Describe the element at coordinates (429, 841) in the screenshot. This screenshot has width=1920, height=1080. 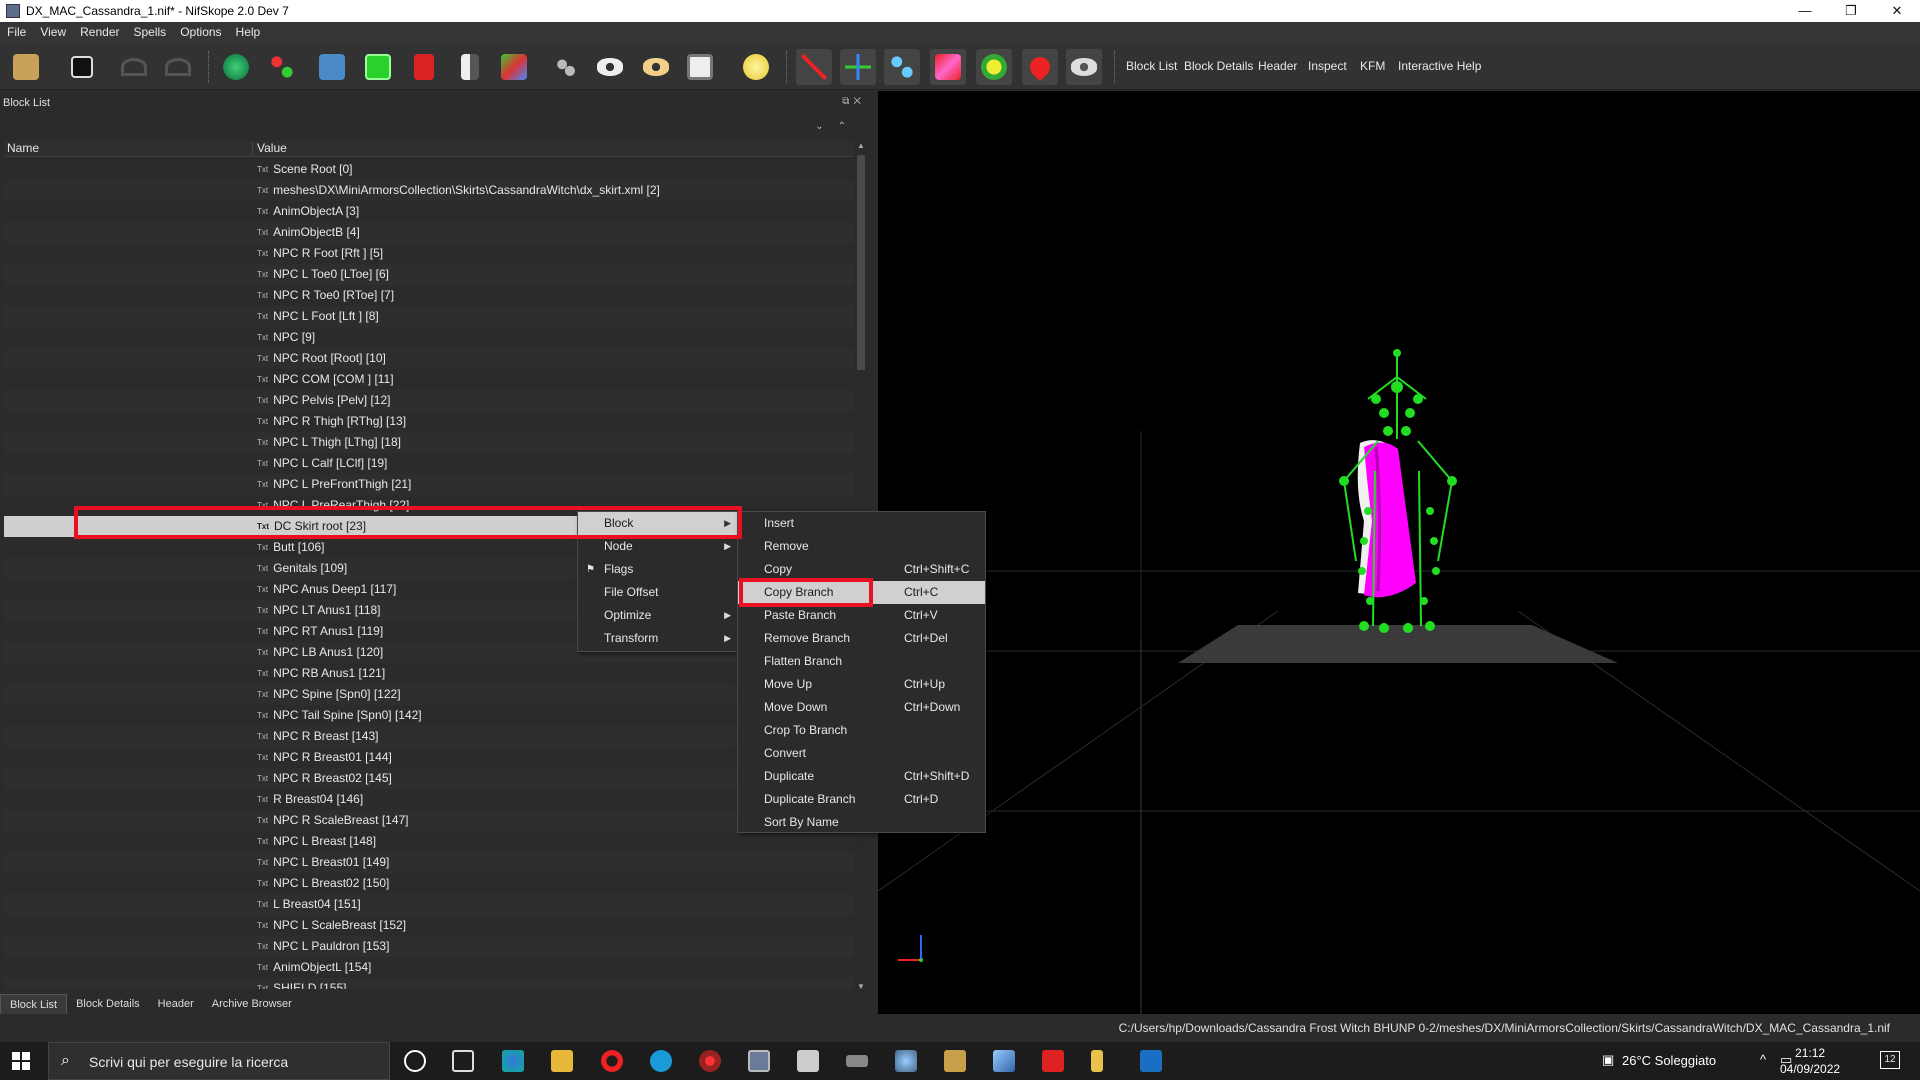
I see `tree-row: 147 NiNodeTxtNPC L Breast [148]` at that location.